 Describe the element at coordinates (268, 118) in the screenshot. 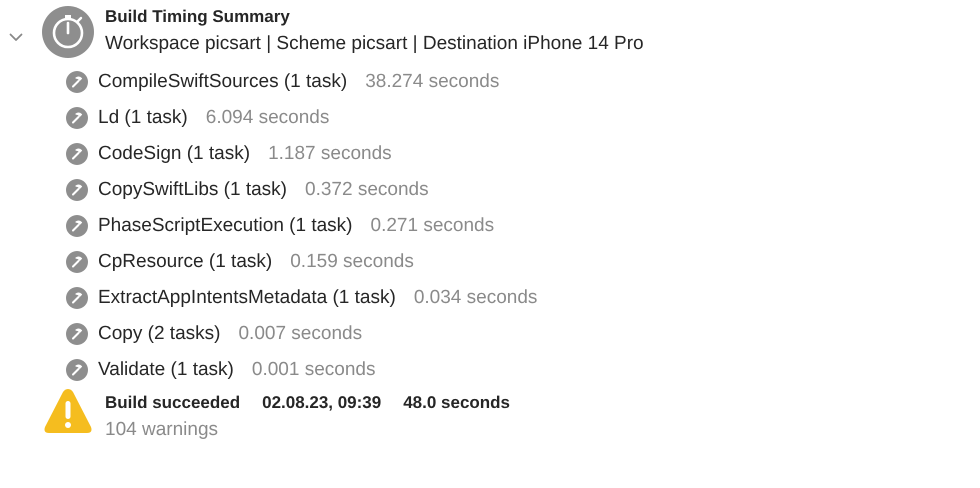

I see `task-duration: 6.094 seconds` at that location.